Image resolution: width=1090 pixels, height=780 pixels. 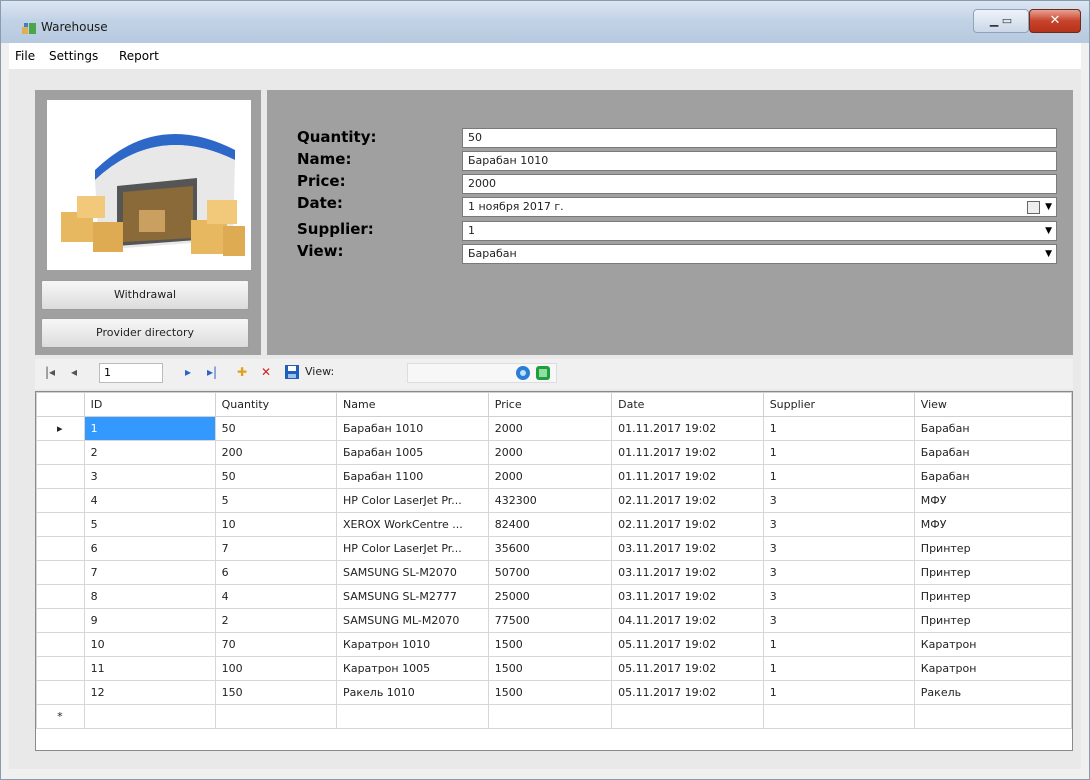 What do you see at coordinates (292, 373) in the screenshot?
I see `save-icon` at bounding box center [292, 373].